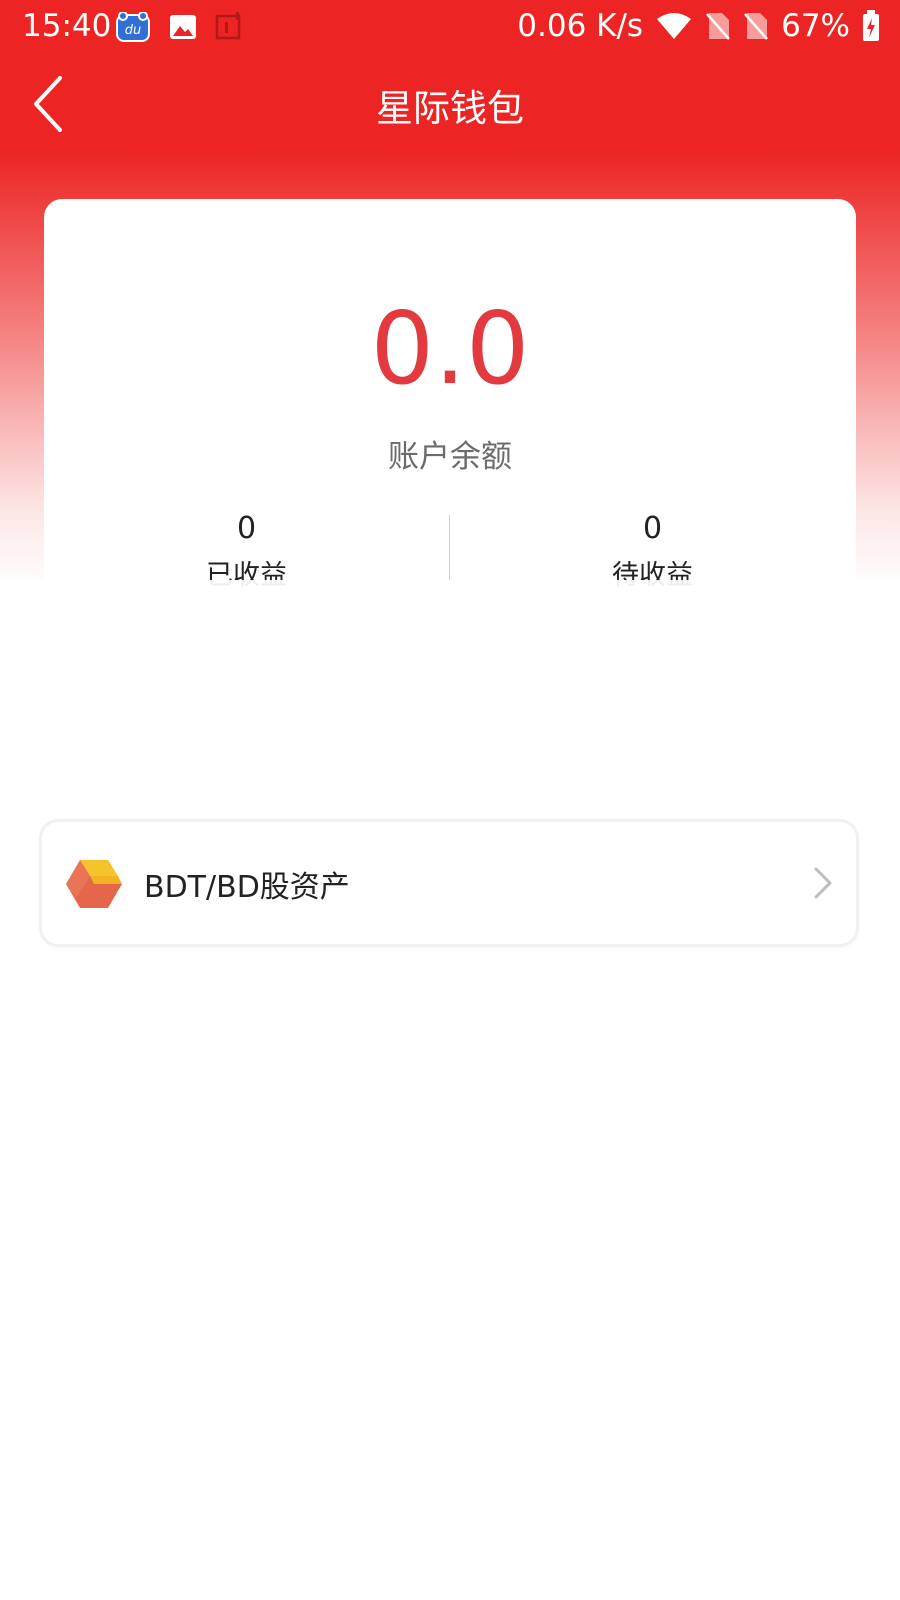  Describe the element at coordinates (718, 26) in the screenshot. I see `no-sim-icon` at that location.